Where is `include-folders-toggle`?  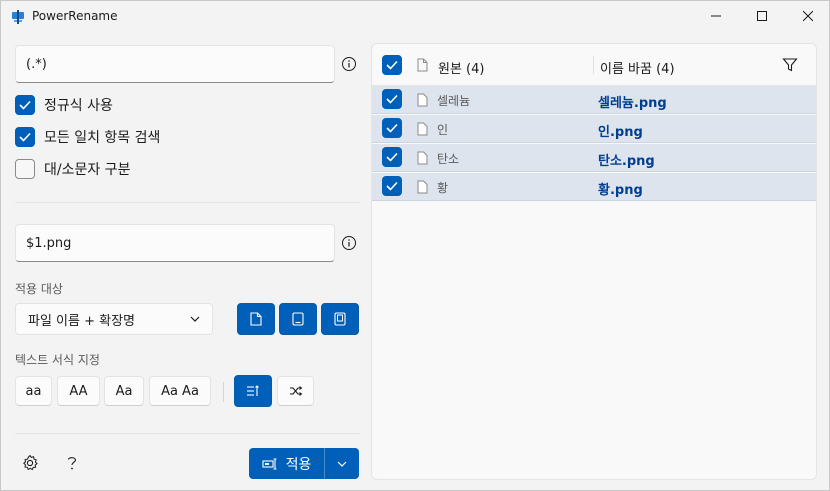
include-folders-toggle is located at coordinates (298, 319).